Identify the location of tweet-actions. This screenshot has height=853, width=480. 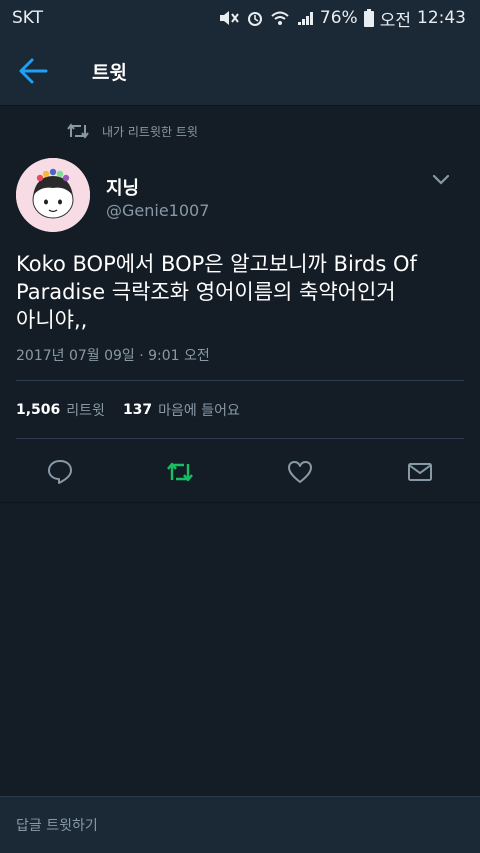
(240, 472).